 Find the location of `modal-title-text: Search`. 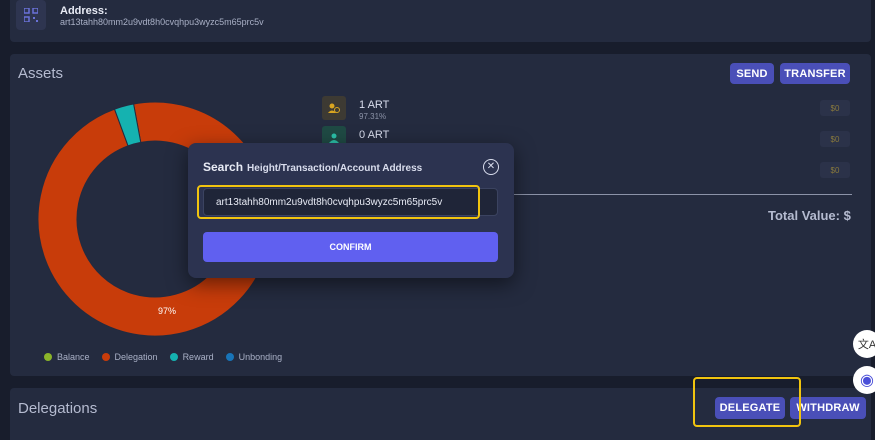

modal-title-text: Search is located at coordinates (223, 167).